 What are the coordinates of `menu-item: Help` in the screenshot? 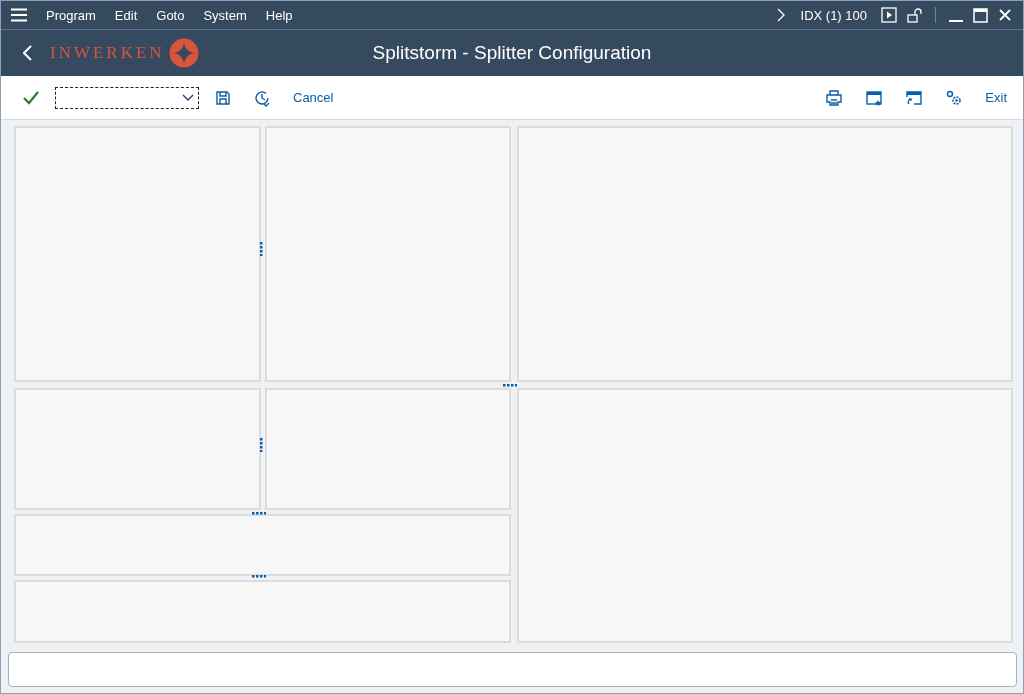 It's located at (279, 15).